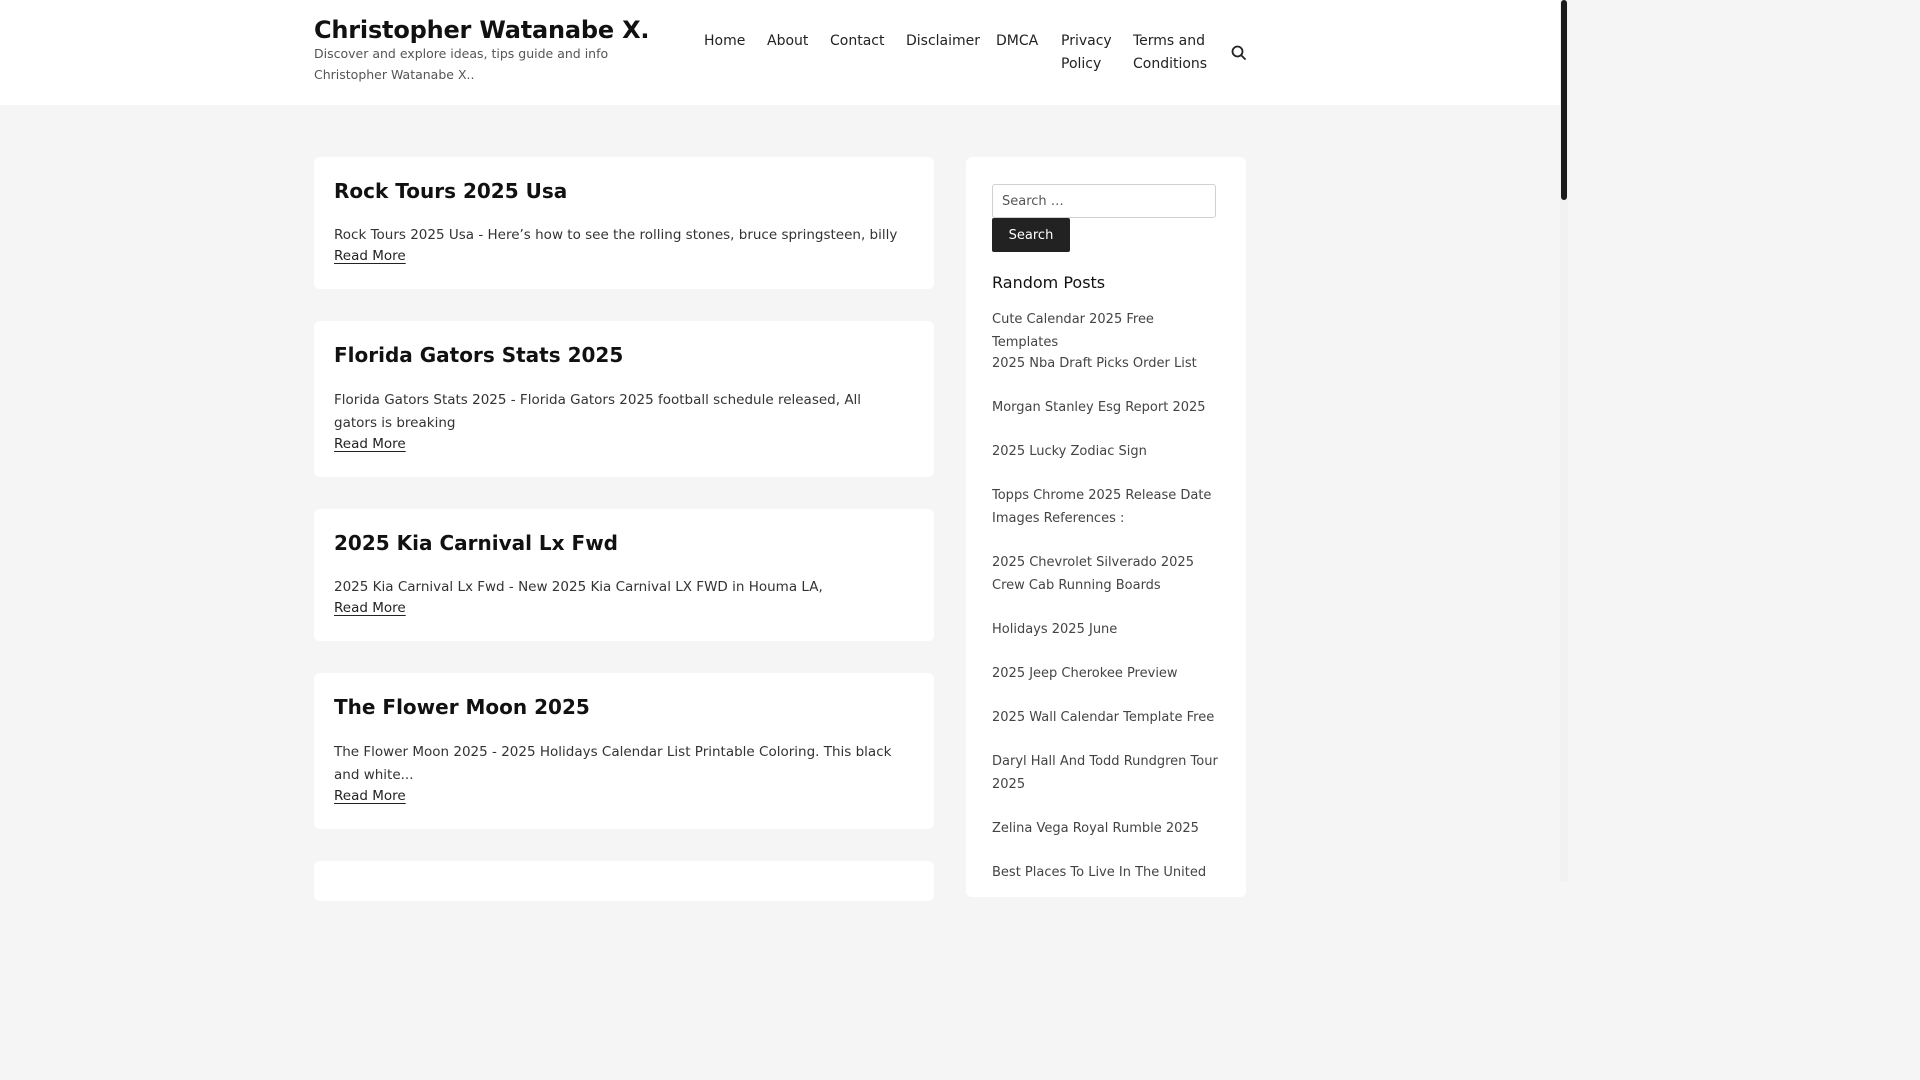 The height and width of the screenshot is (1080, 1920). Describe the element at coordinates (1107, 407) in the screenshot. I see `random-post-link: Morgan Stanley Esg Report 2025` at that location.